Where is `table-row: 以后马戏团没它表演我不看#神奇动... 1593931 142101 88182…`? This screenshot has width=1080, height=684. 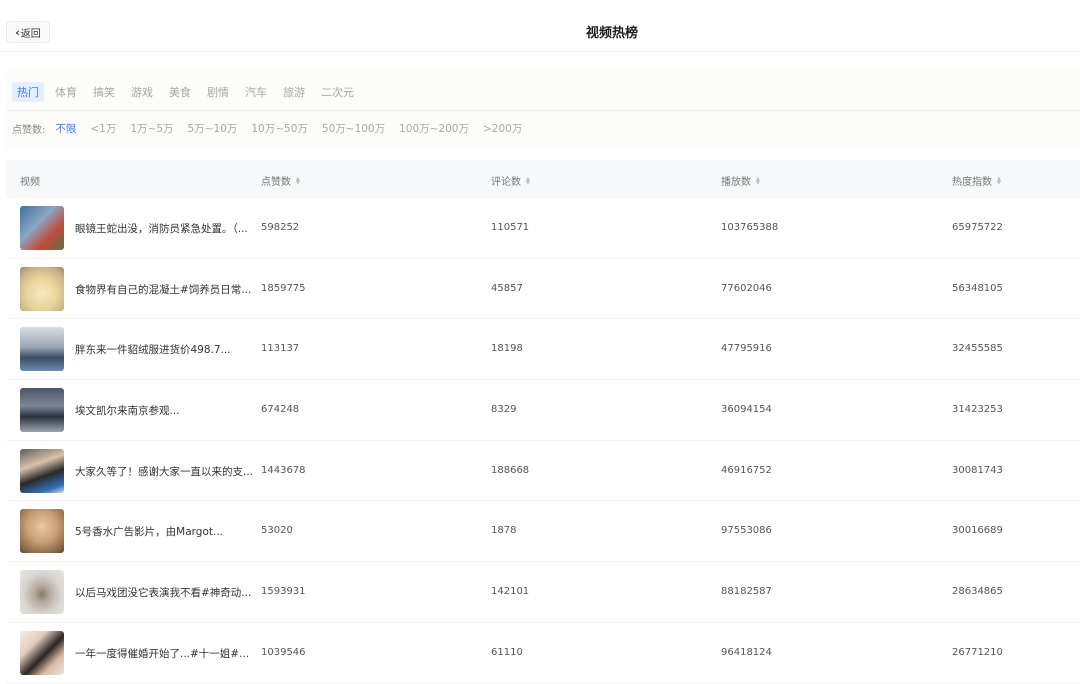
table-row: 以后马戏团没它表演我不看#神奇动... 1593931 142101 88182… is located at coordinates (543, 592).